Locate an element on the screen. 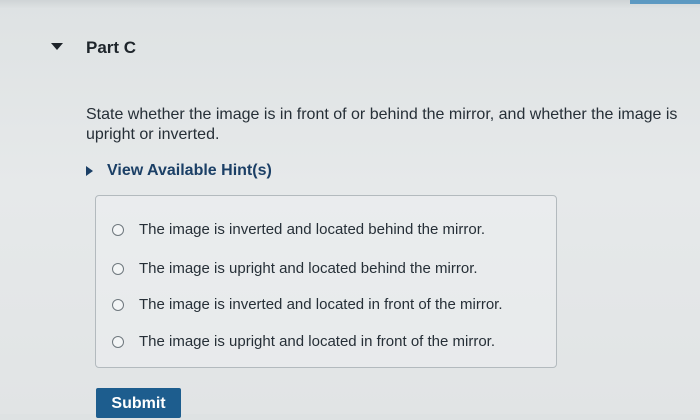 This screenshot has height=420, width=700. part-title: Part C is located at coordinates (111, 47).